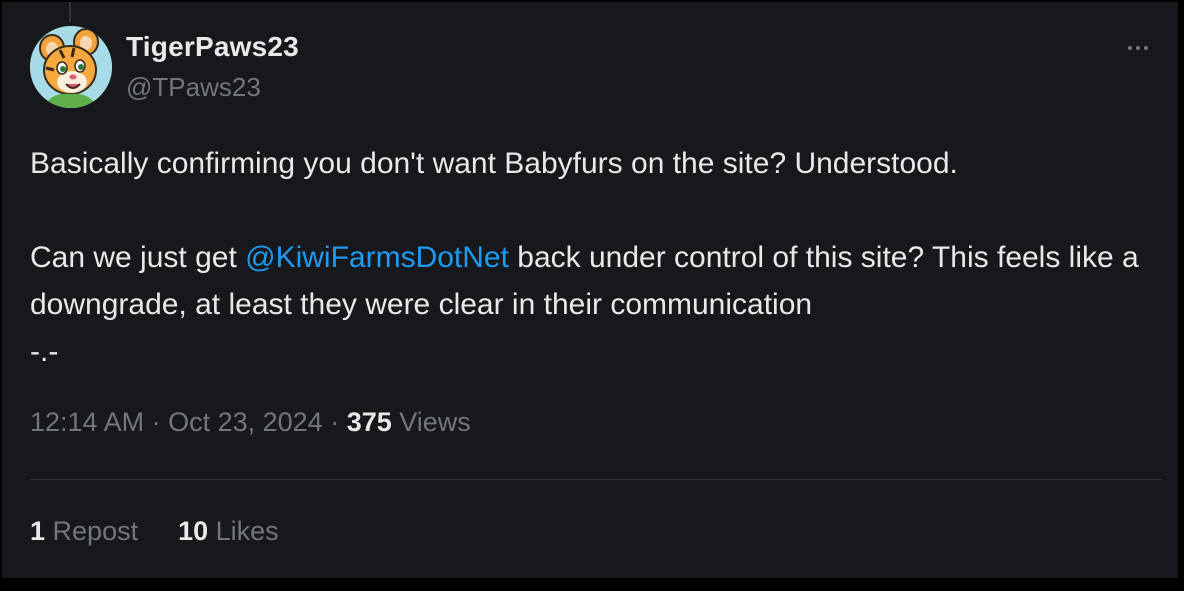  What do you see at coordinates (596, 479) in the screenshot?
I see `divider` at bounding box center [596, 479].